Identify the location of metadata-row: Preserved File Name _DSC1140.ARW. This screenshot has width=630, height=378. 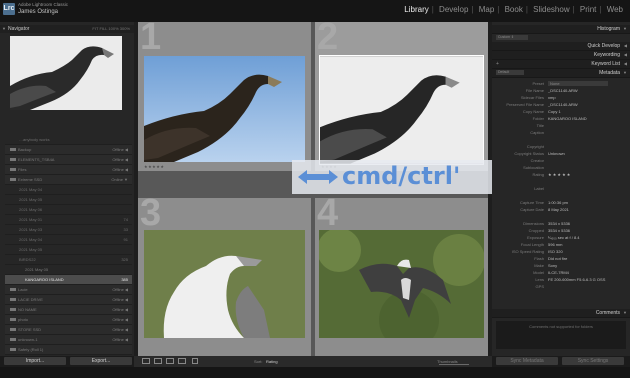
(561, 104).